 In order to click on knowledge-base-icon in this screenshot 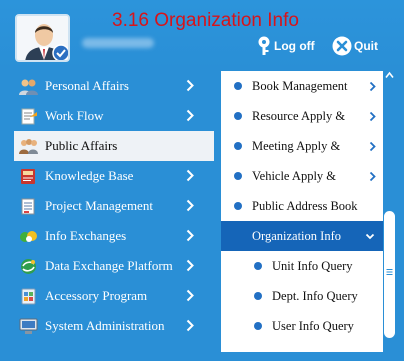, I will do `click(28, 176)`.